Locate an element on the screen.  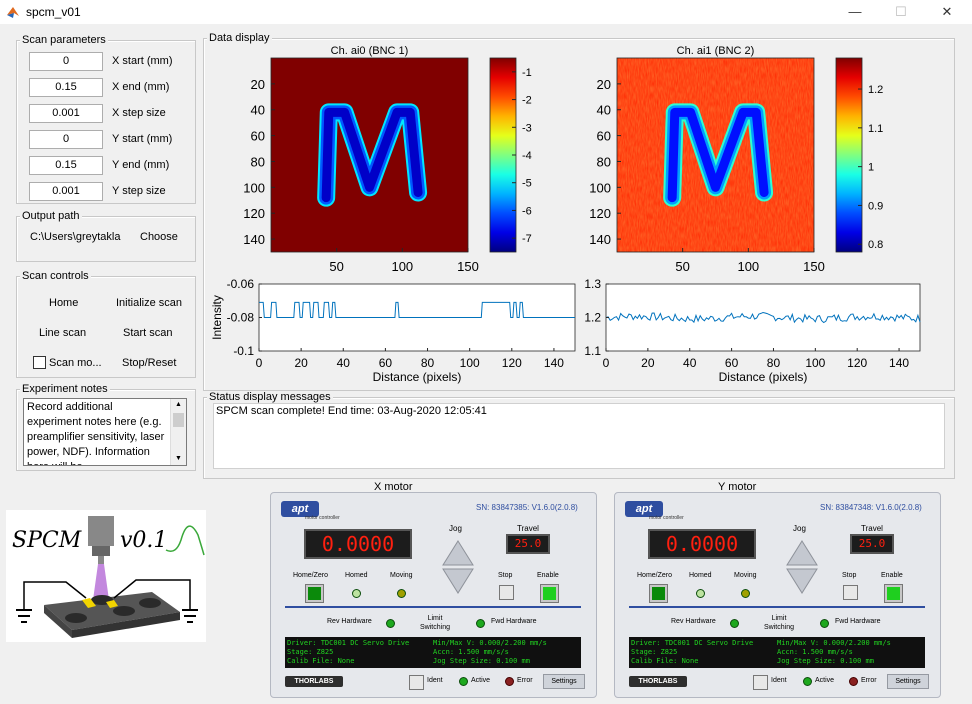
scan-field-label: X step size is located at coordinates (139, 113).